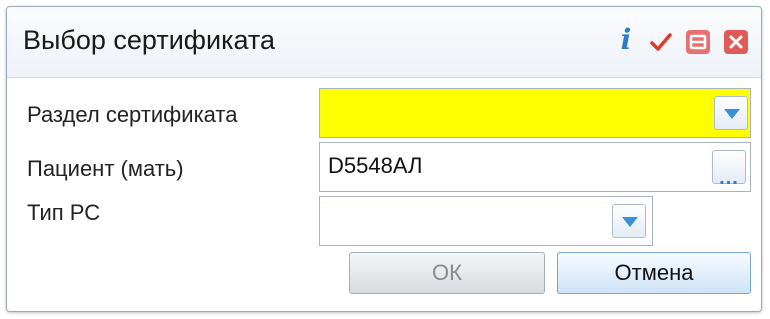 The width and height of the screenshot is (770, 319). What do you see at coordinates (64, 212) in the screenshot?
I see `type-label: Тип РС` at bounding box center [64, 212].